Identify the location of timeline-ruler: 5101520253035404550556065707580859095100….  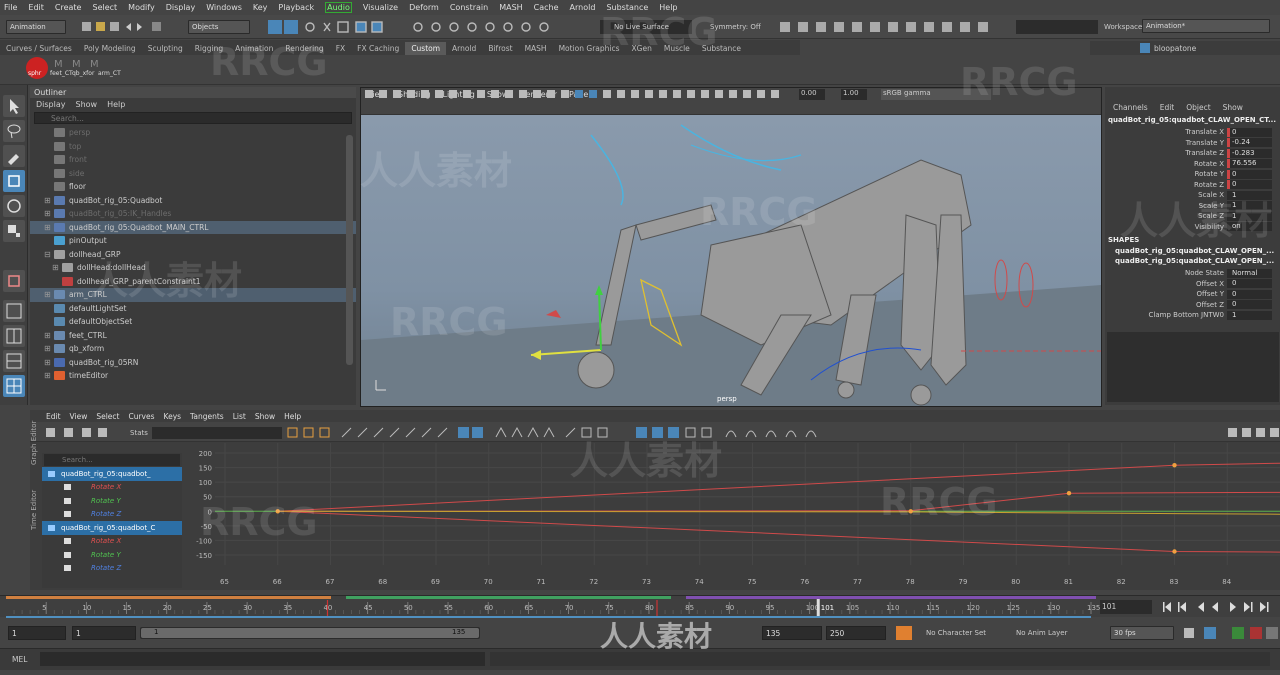
(556, 607).